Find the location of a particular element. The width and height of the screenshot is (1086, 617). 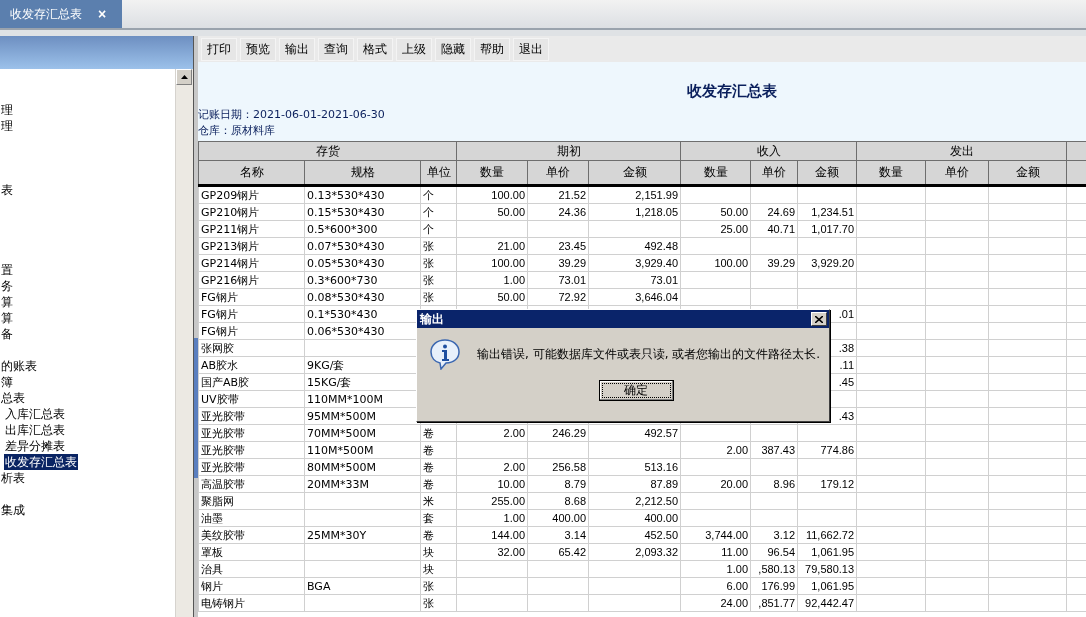

table-cell: 95MM*500M is located at coordinates (341, 416).